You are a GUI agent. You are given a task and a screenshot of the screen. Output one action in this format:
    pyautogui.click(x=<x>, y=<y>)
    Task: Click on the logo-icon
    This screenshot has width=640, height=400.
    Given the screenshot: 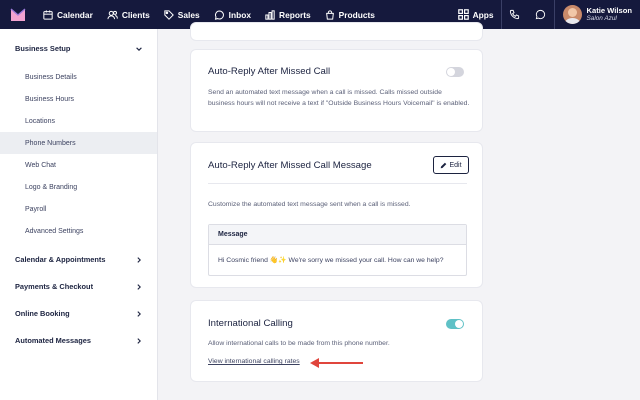 What is the action you would take?
    pyautogui.click(x=18, y=14)
    